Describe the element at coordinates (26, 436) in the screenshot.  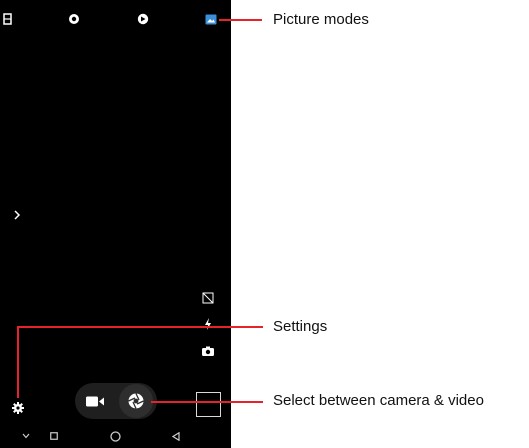
I see `chevron-down-icon` at that location.